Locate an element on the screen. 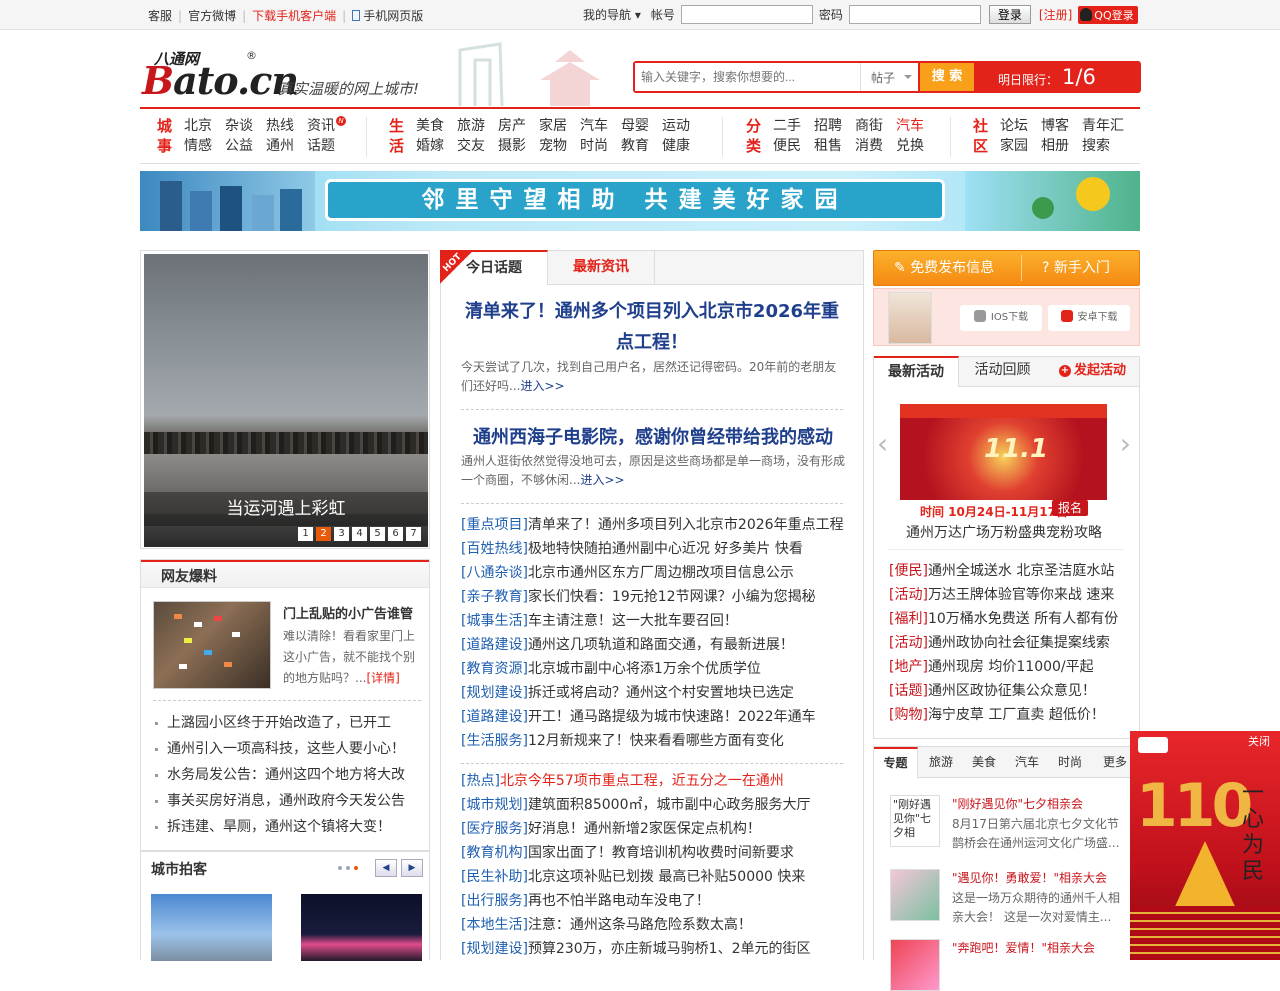  nav-link: 旅游 is located at coordinates (471, 126).